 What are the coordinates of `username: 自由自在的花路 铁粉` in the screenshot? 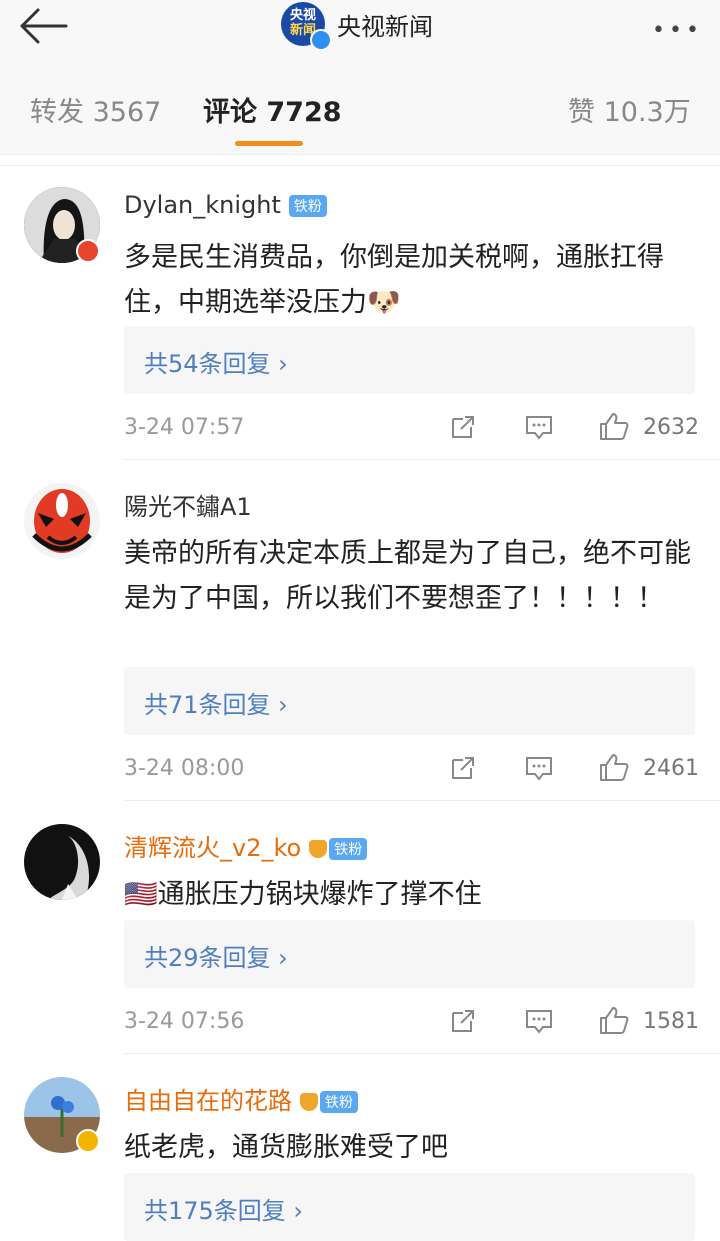 It's located at (241, 1098).